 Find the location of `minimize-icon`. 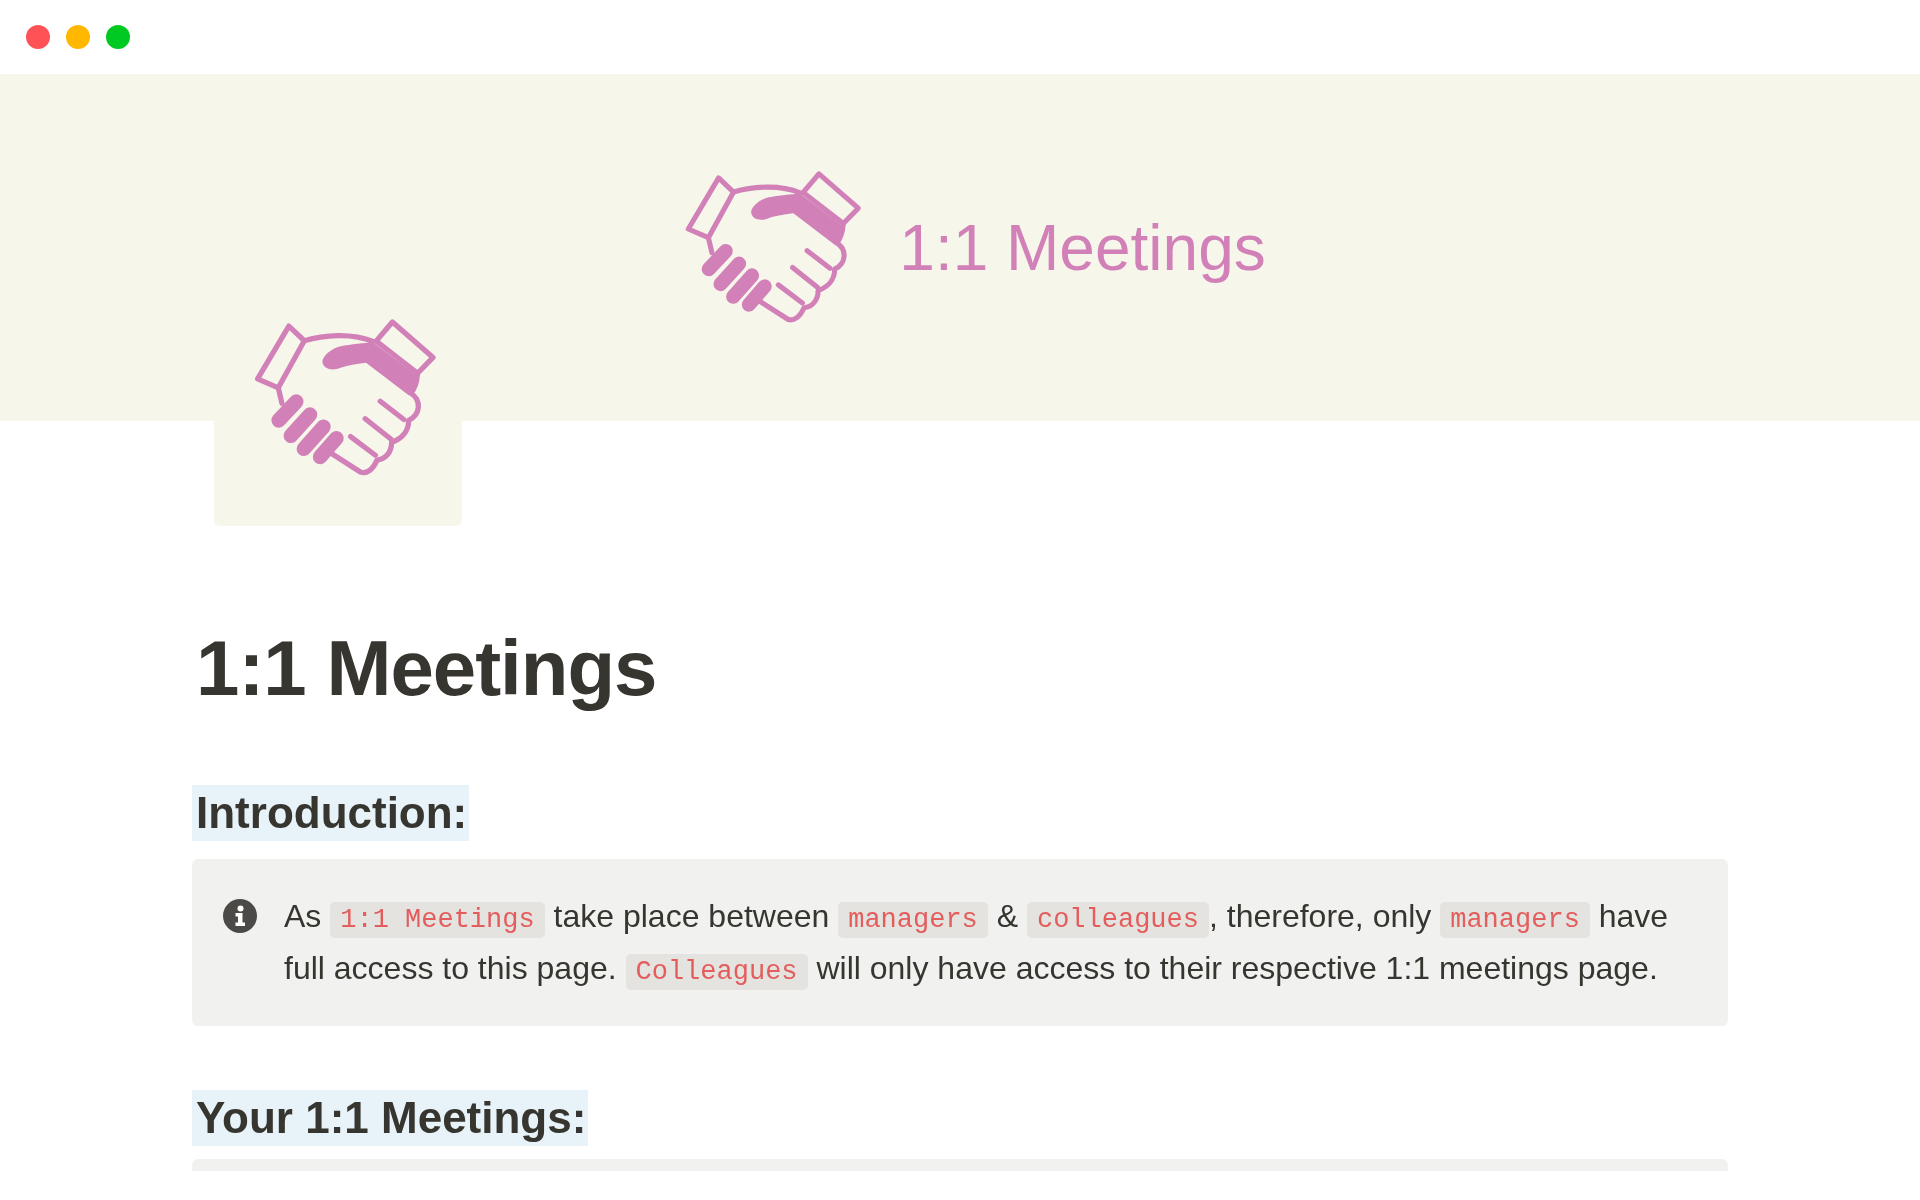

minimize-icon is located at coordinates (78, 37).